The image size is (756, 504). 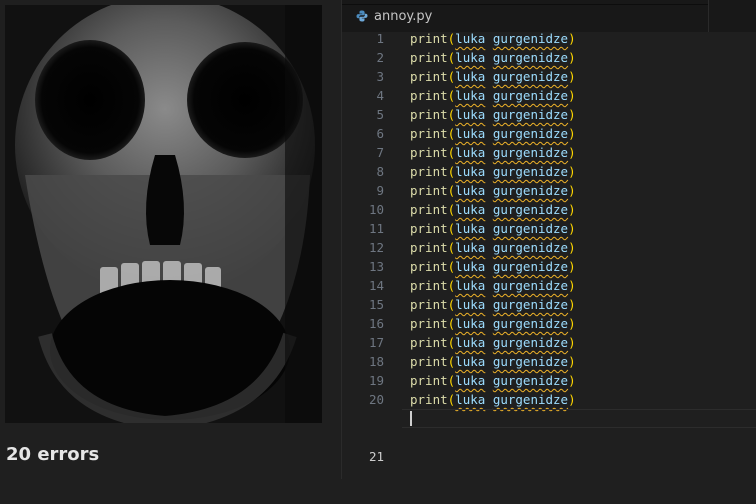 What do you see at coordinates (549, 95) in the screenshot?
I see `code-line: 4 print(luka gurgenidze)` at bounding box center [549, 95].